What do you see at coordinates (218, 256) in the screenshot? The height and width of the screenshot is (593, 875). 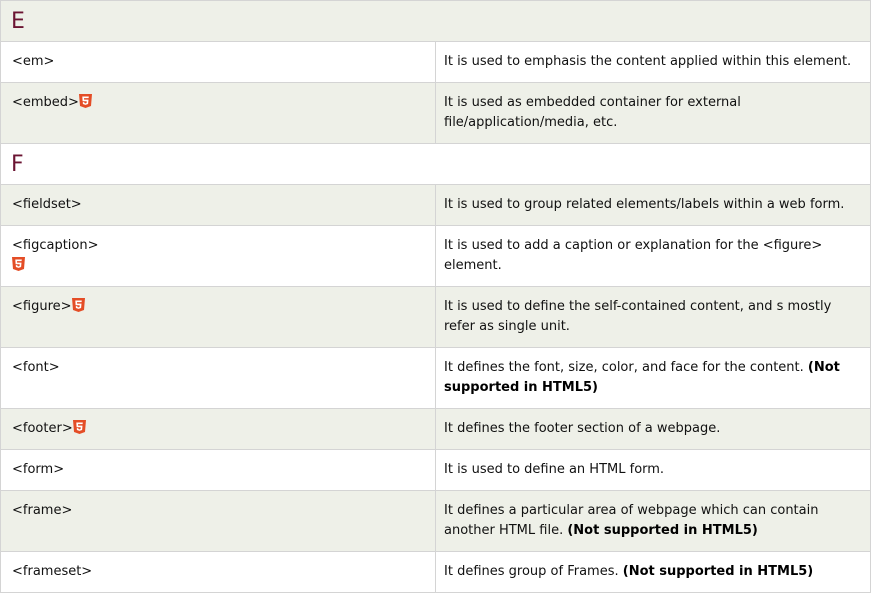 I see `tag-cell: <figcaption>` at bounding box center [218, 256].